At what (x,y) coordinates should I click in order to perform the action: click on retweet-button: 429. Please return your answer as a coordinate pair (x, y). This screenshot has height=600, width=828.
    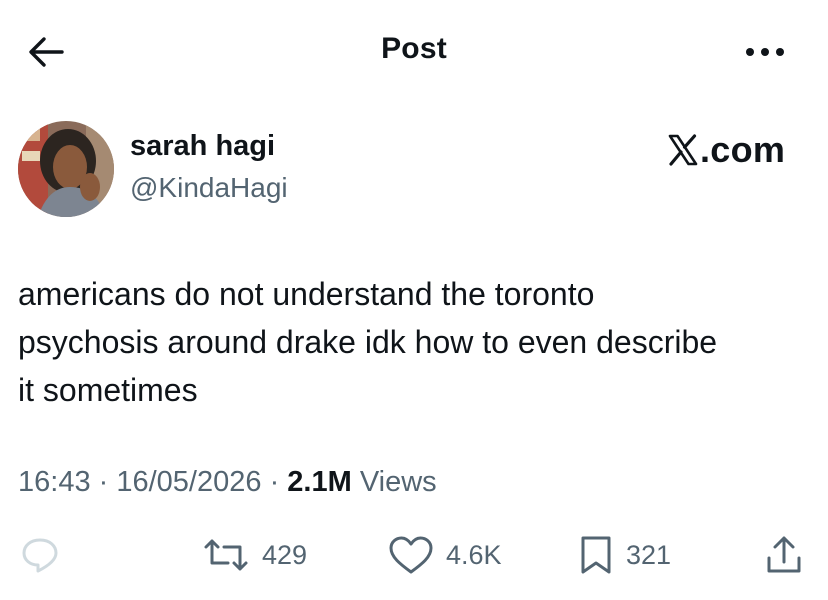
    Looking at the image, I should click on (254, 555).